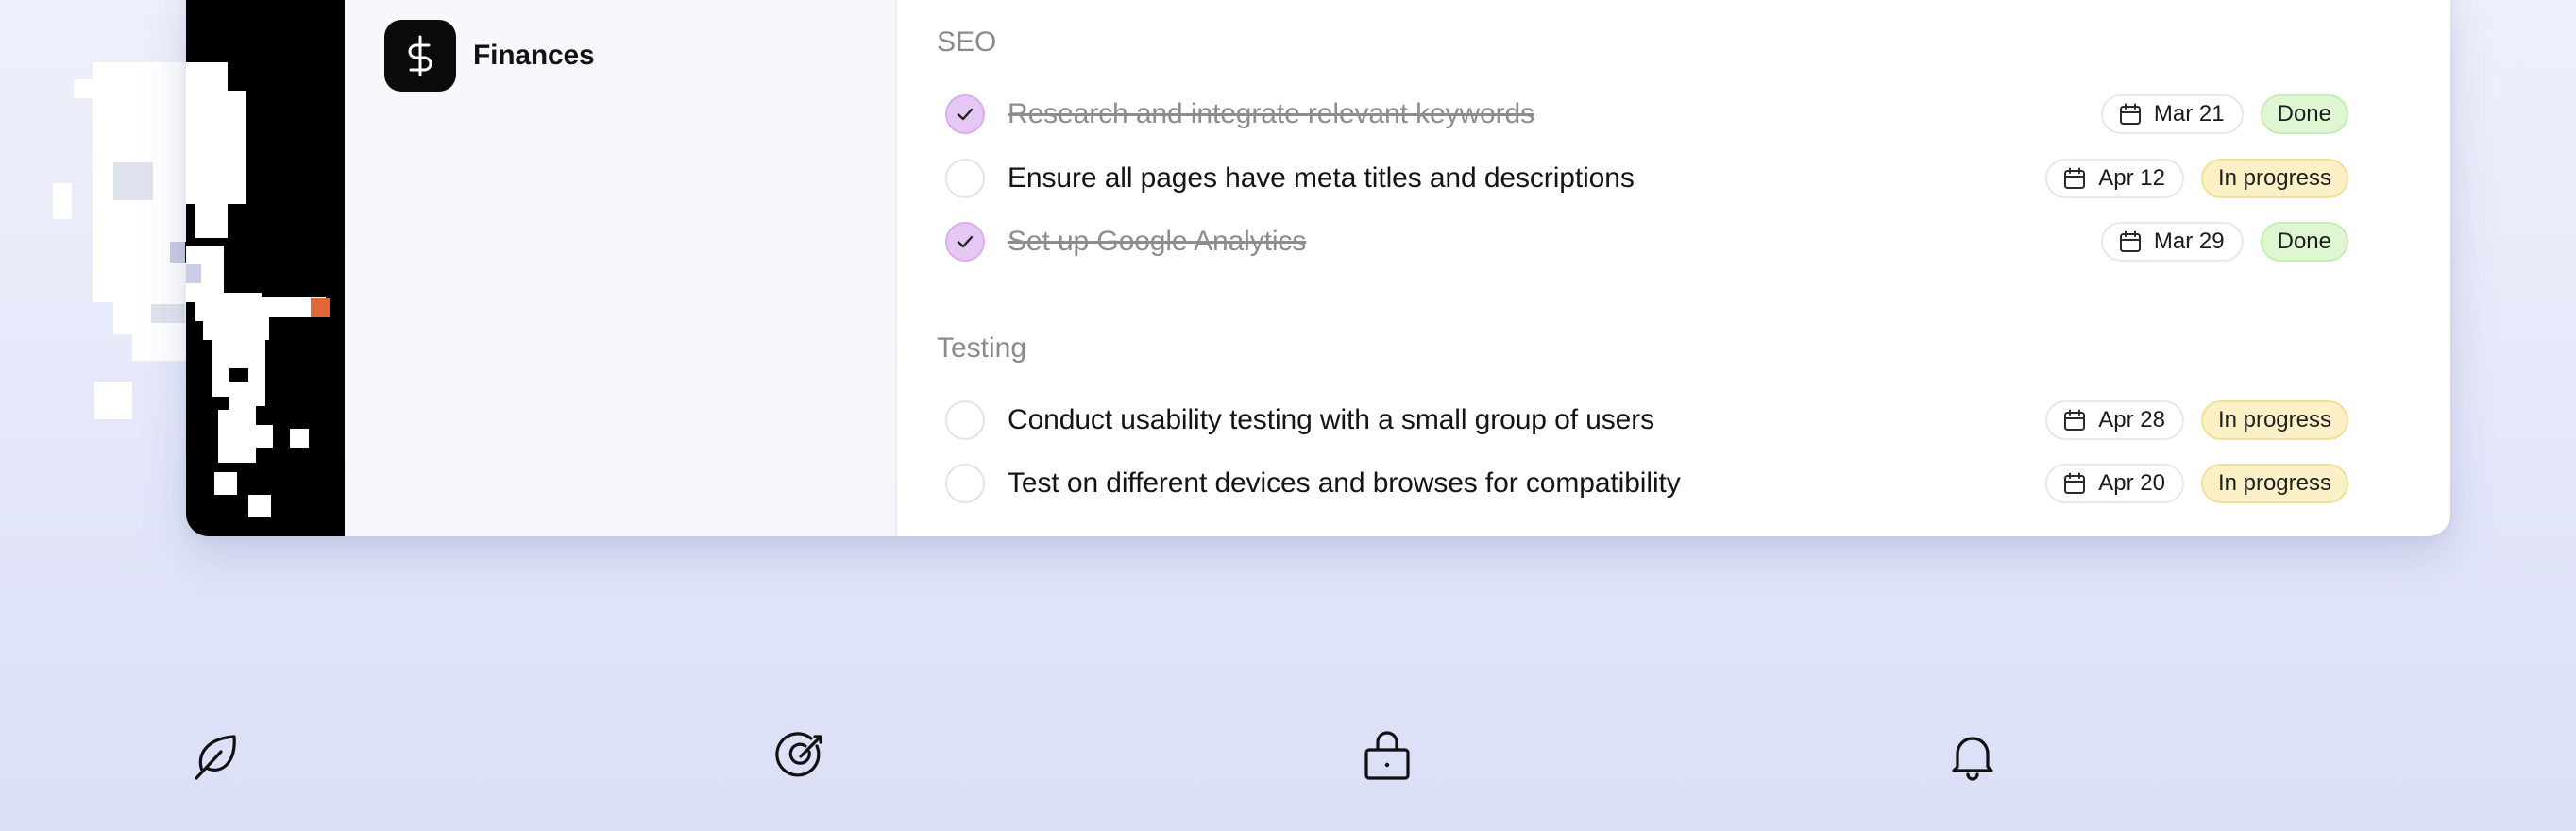  What do you see at coordinates (1554, 242) in the screenshot?
I see `task-title: Set up Google Analytics` at bounding box center [1554, 242].